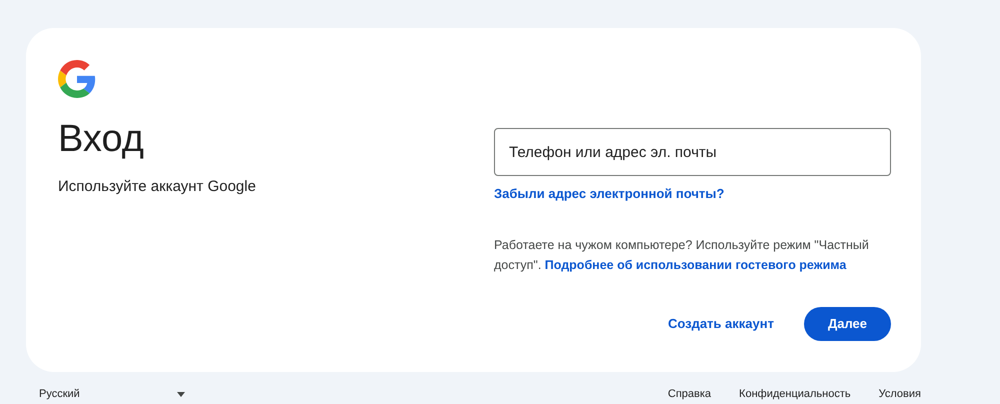  Describe the element at coordinates (101, 139) in the screenshot. I see `page-title: Вход` at that location.